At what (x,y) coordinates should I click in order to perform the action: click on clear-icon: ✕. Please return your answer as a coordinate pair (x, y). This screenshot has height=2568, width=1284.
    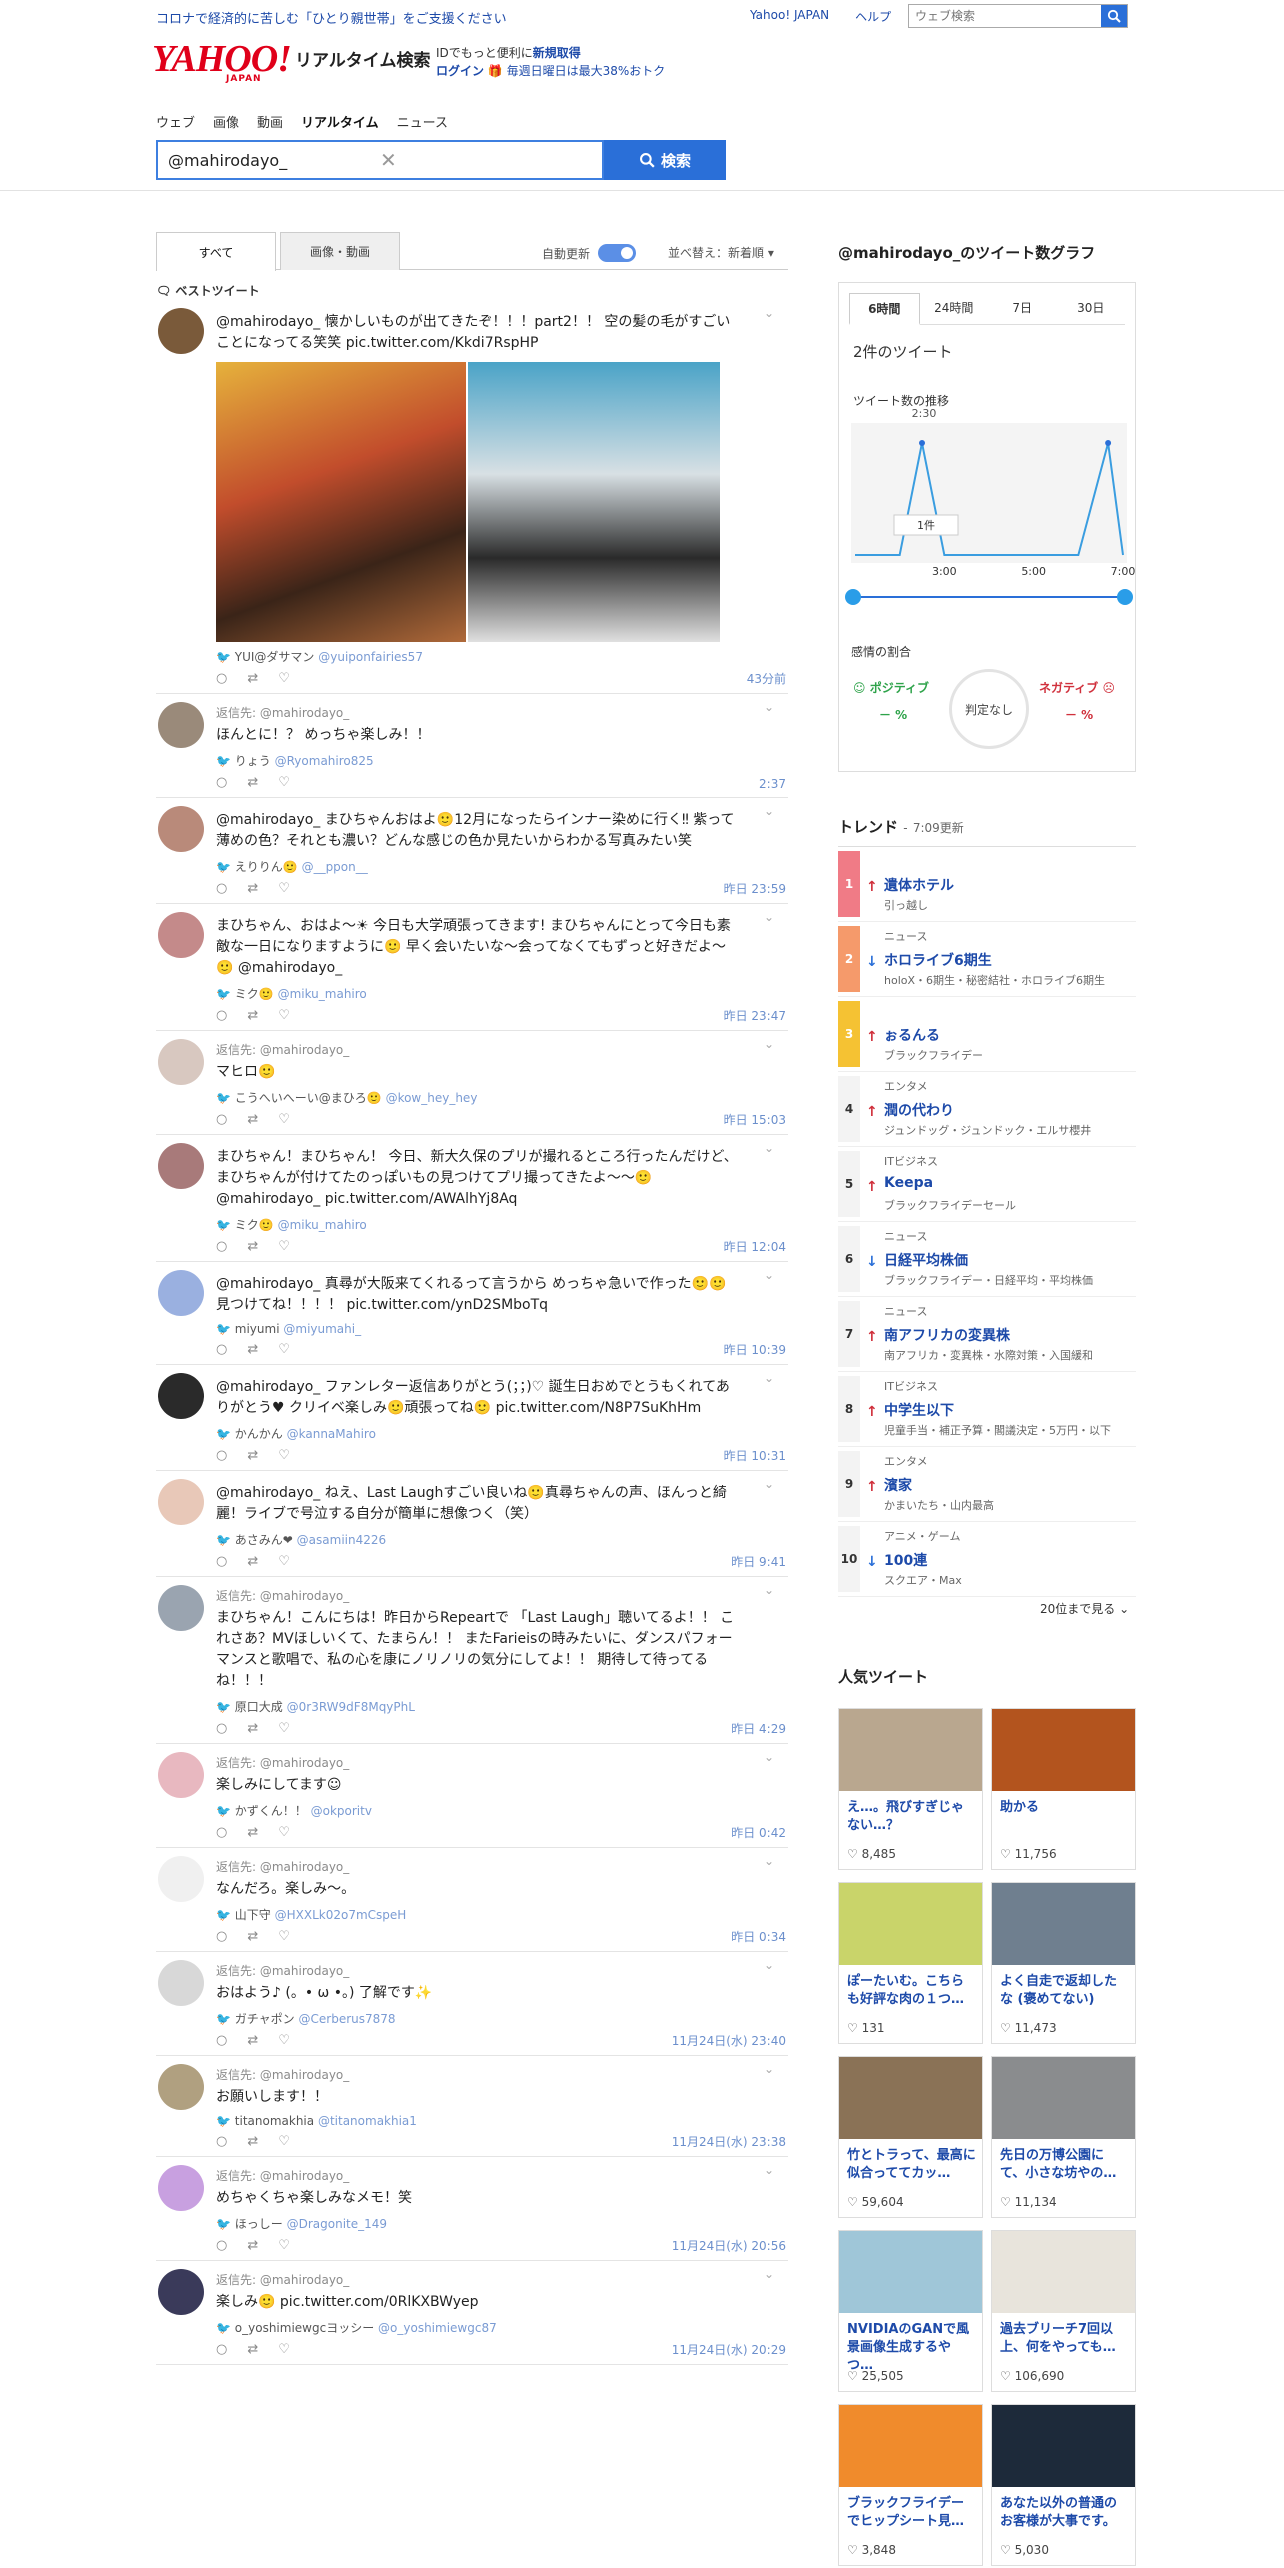
    Looking at the image, I should click on (486, 160).